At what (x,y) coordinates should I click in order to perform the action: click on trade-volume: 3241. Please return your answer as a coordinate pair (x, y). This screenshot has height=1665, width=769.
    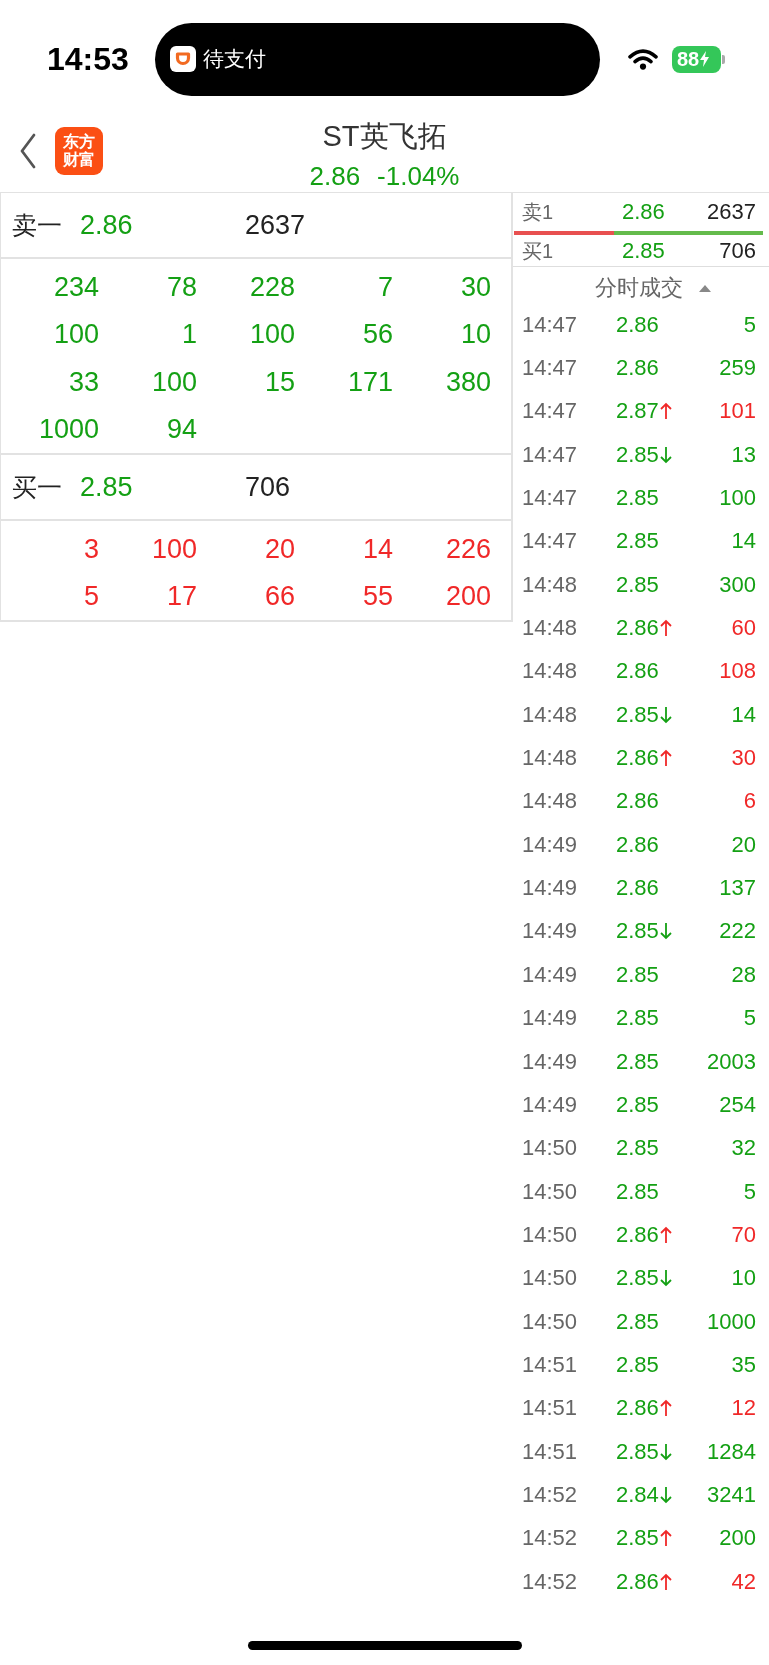
    Looking at the image, I should click on (731, 1494).